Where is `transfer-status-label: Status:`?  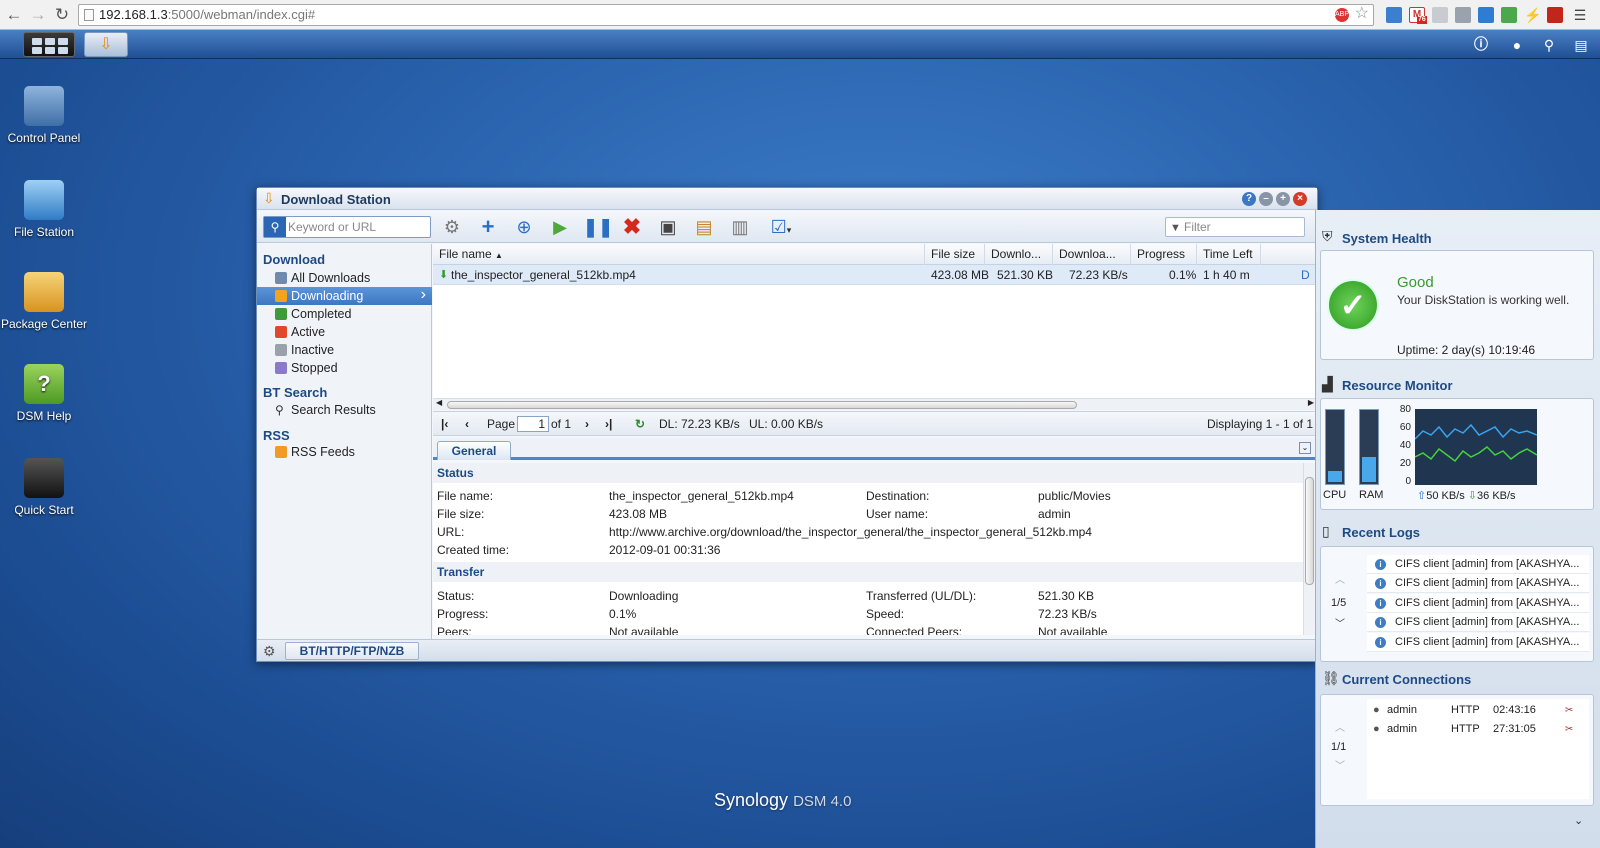 transfer-status-label: Status: is located at coordinates (456, 596).